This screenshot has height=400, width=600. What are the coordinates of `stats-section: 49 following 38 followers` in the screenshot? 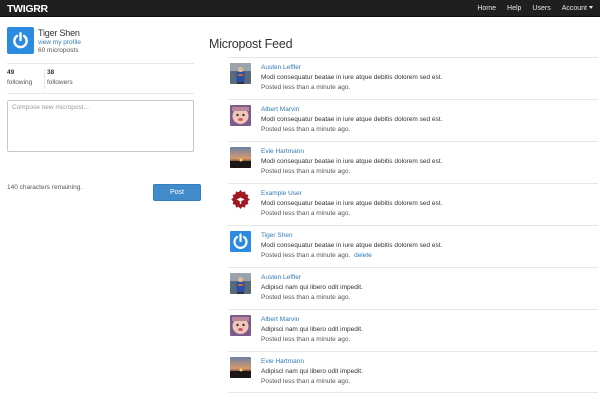 It's located at (100, 79).